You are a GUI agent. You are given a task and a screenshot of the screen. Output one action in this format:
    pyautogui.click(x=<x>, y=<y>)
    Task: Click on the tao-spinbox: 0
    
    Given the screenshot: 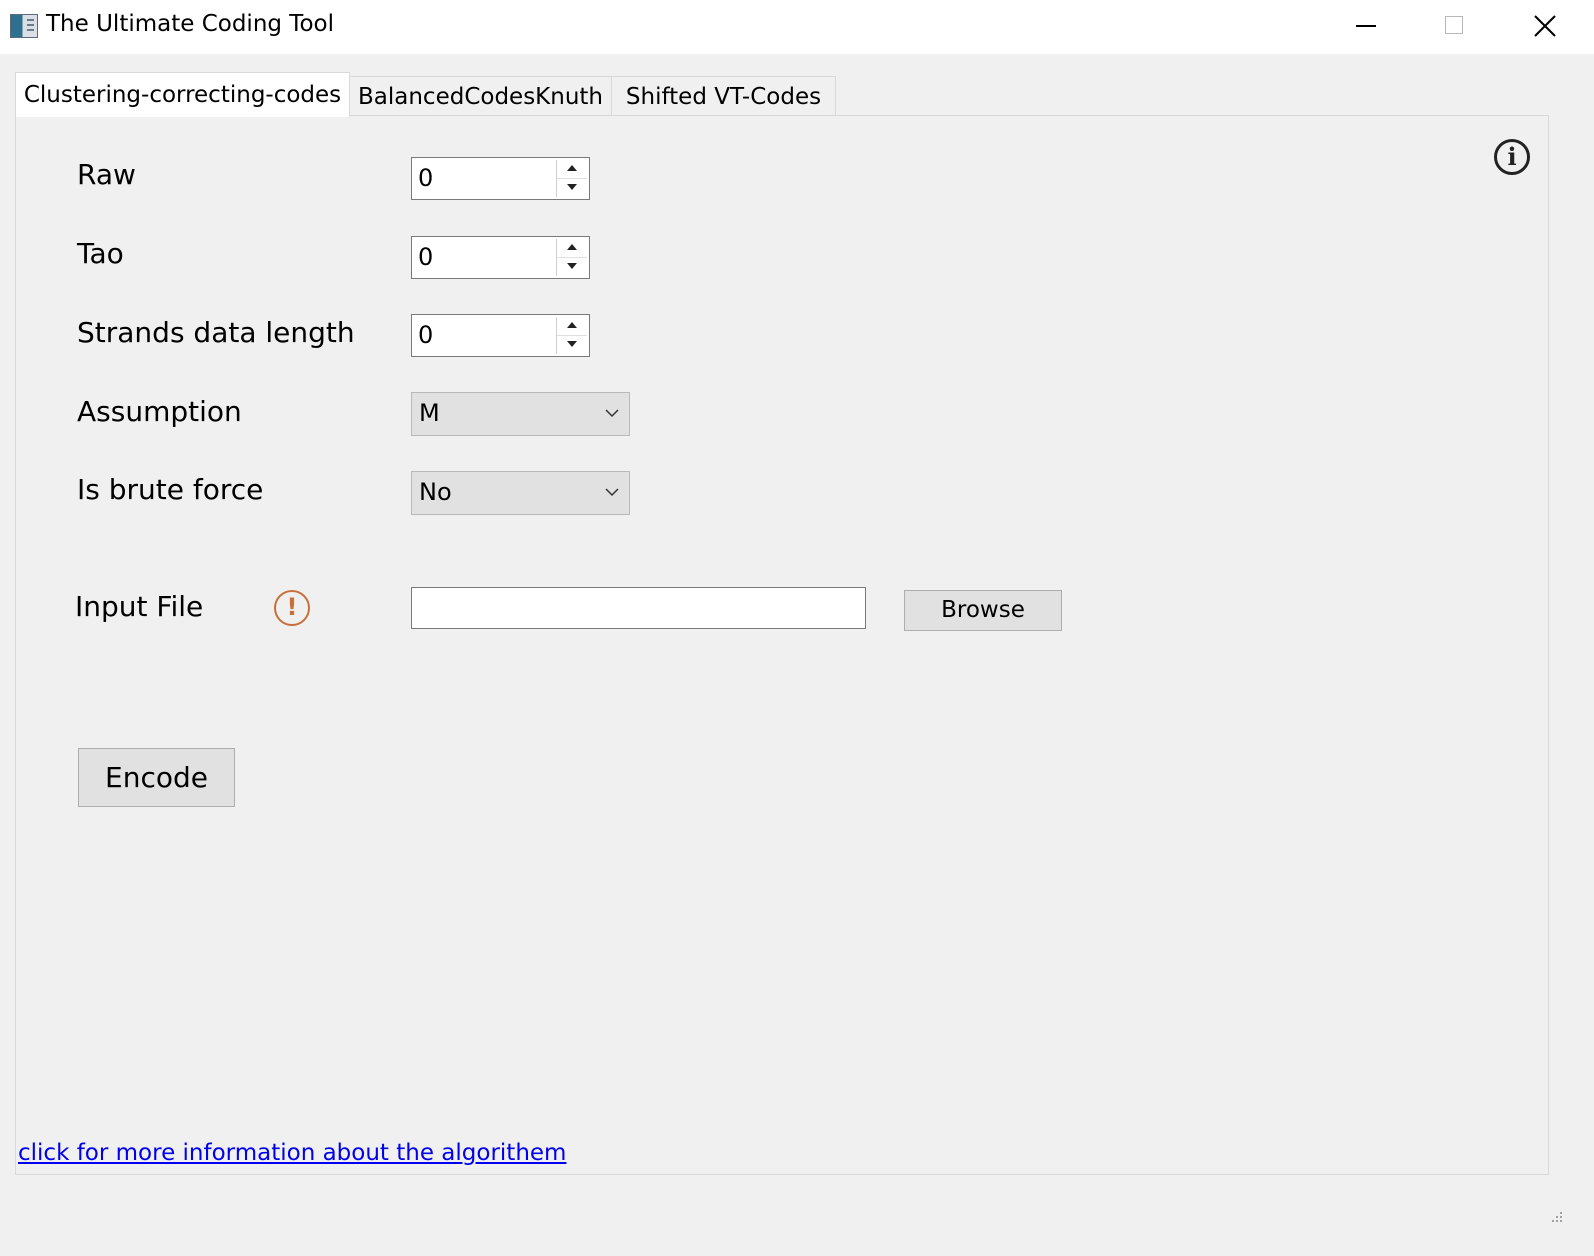 What is the action you would take?
    pyautogui.click(x=500, y=257)
    